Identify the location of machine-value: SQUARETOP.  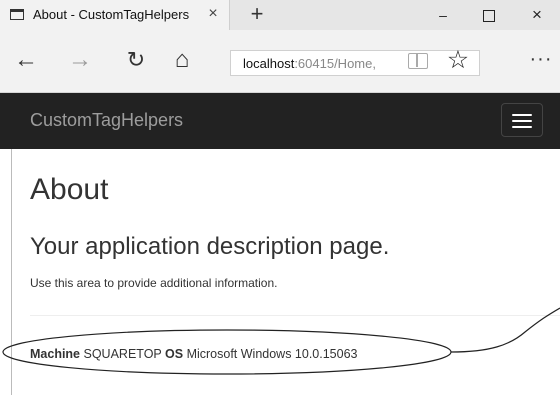
(122, 354).